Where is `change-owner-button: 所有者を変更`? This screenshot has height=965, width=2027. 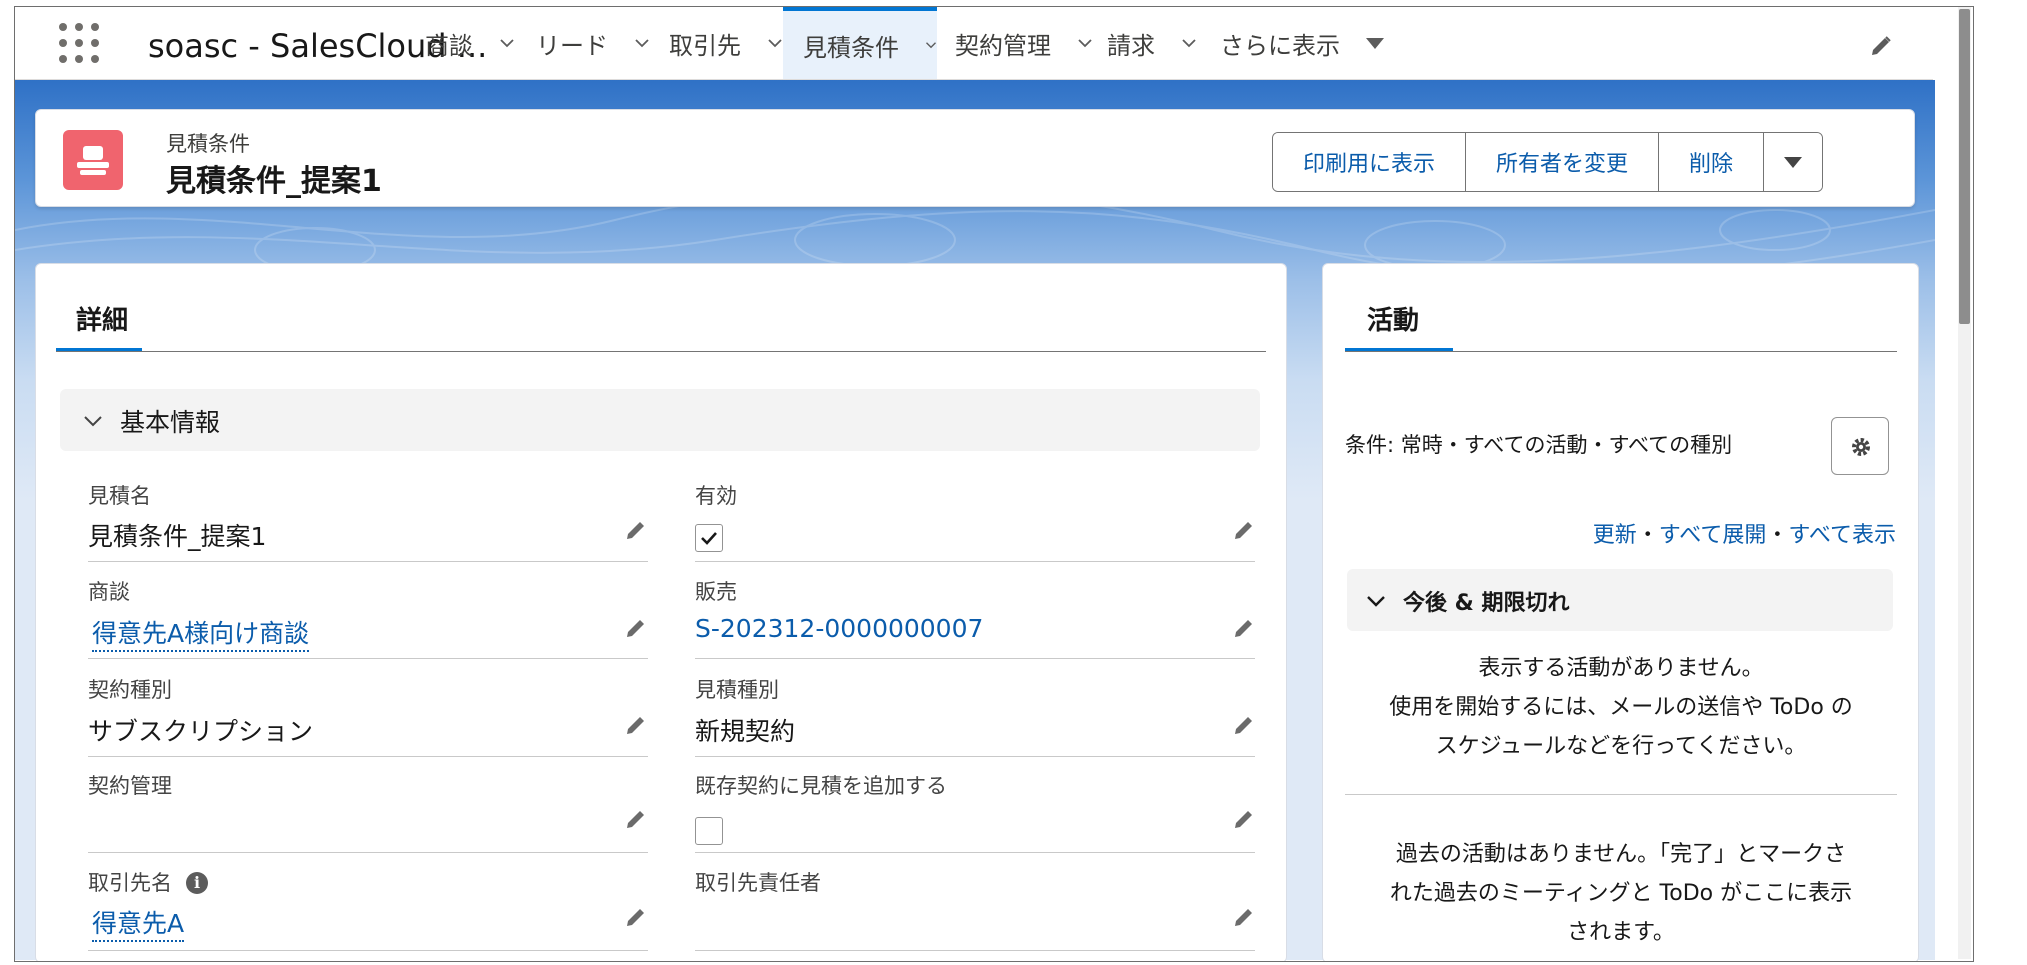
change-owner-button: 所有者を変更 is located at coordinates (1563, 162).